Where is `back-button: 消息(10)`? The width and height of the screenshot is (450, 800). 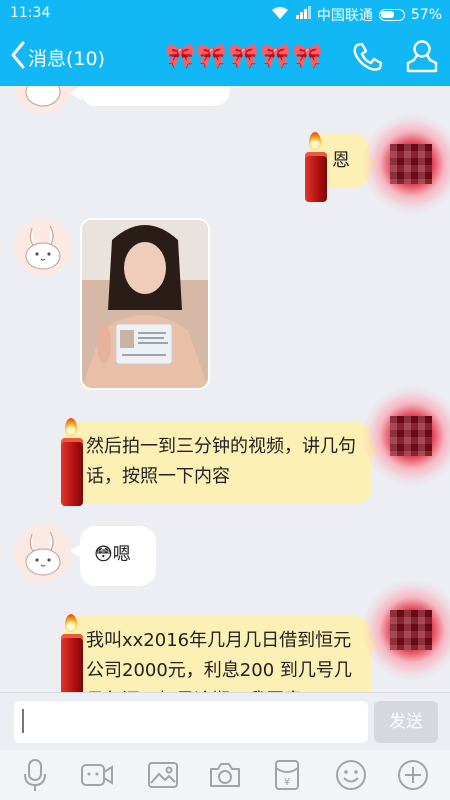
back-button: 消息(10) is located at coordinates (57, 57).